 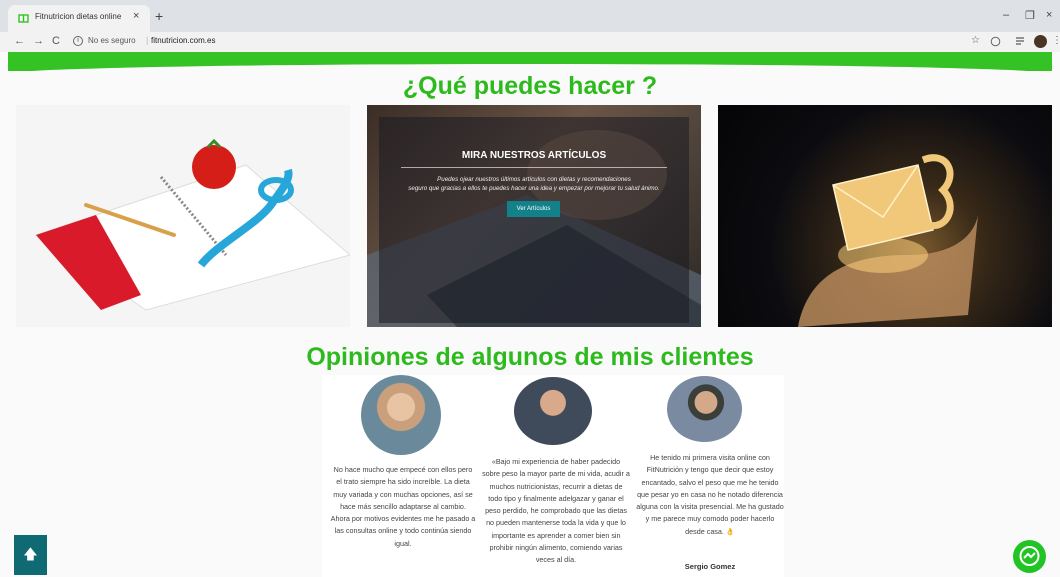 What do you see at coordinates (159, 16) in the screenshot?
I see `new-tab-button: +` at bounding box center [159, 16].